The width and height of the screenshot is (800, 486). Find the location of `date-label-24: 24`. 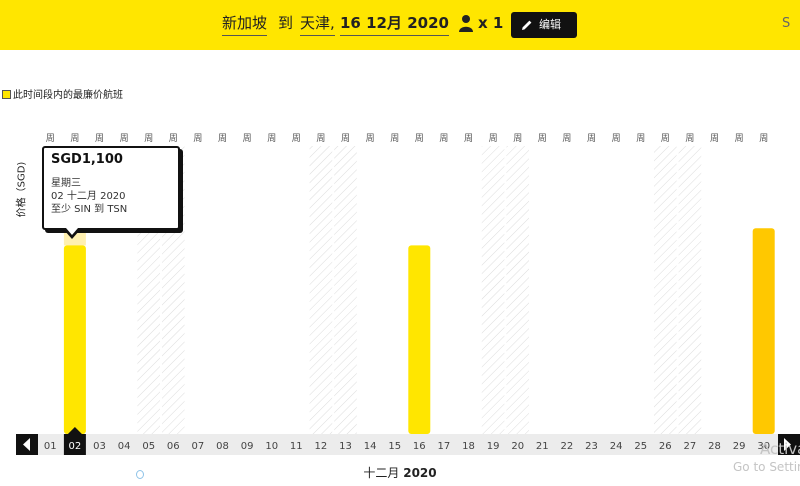

date-label-24: 24 is located at coordinates (616, 446).